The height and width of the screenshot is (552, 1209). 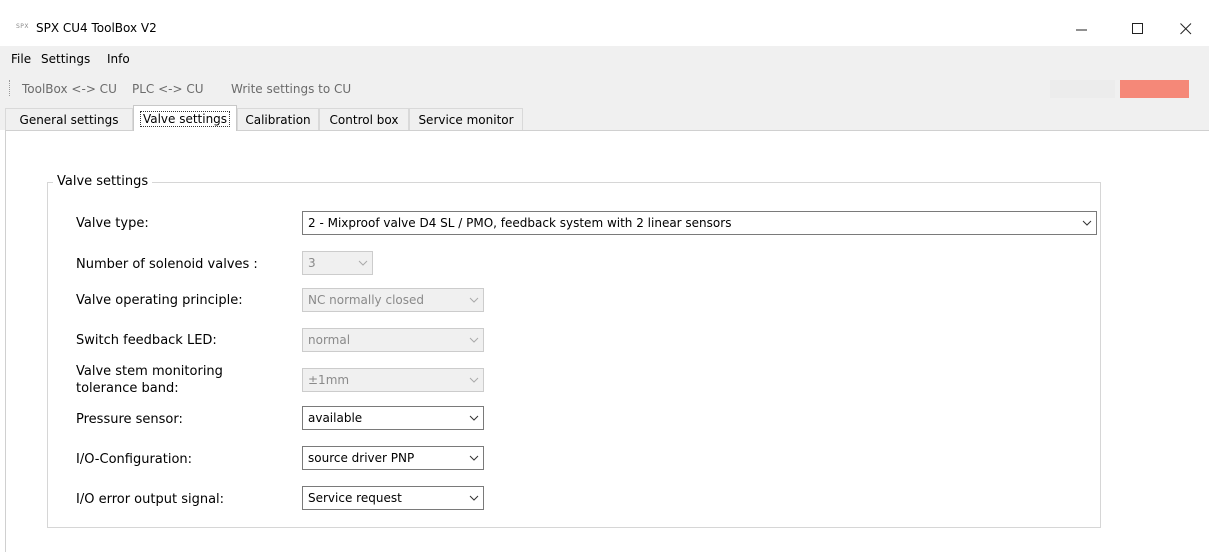 What do you see at coordinates (69, 89) in the screenshot?
I see `toolbox-cu-button: ToolBox <-> CU` at bounding box center [69, 89].